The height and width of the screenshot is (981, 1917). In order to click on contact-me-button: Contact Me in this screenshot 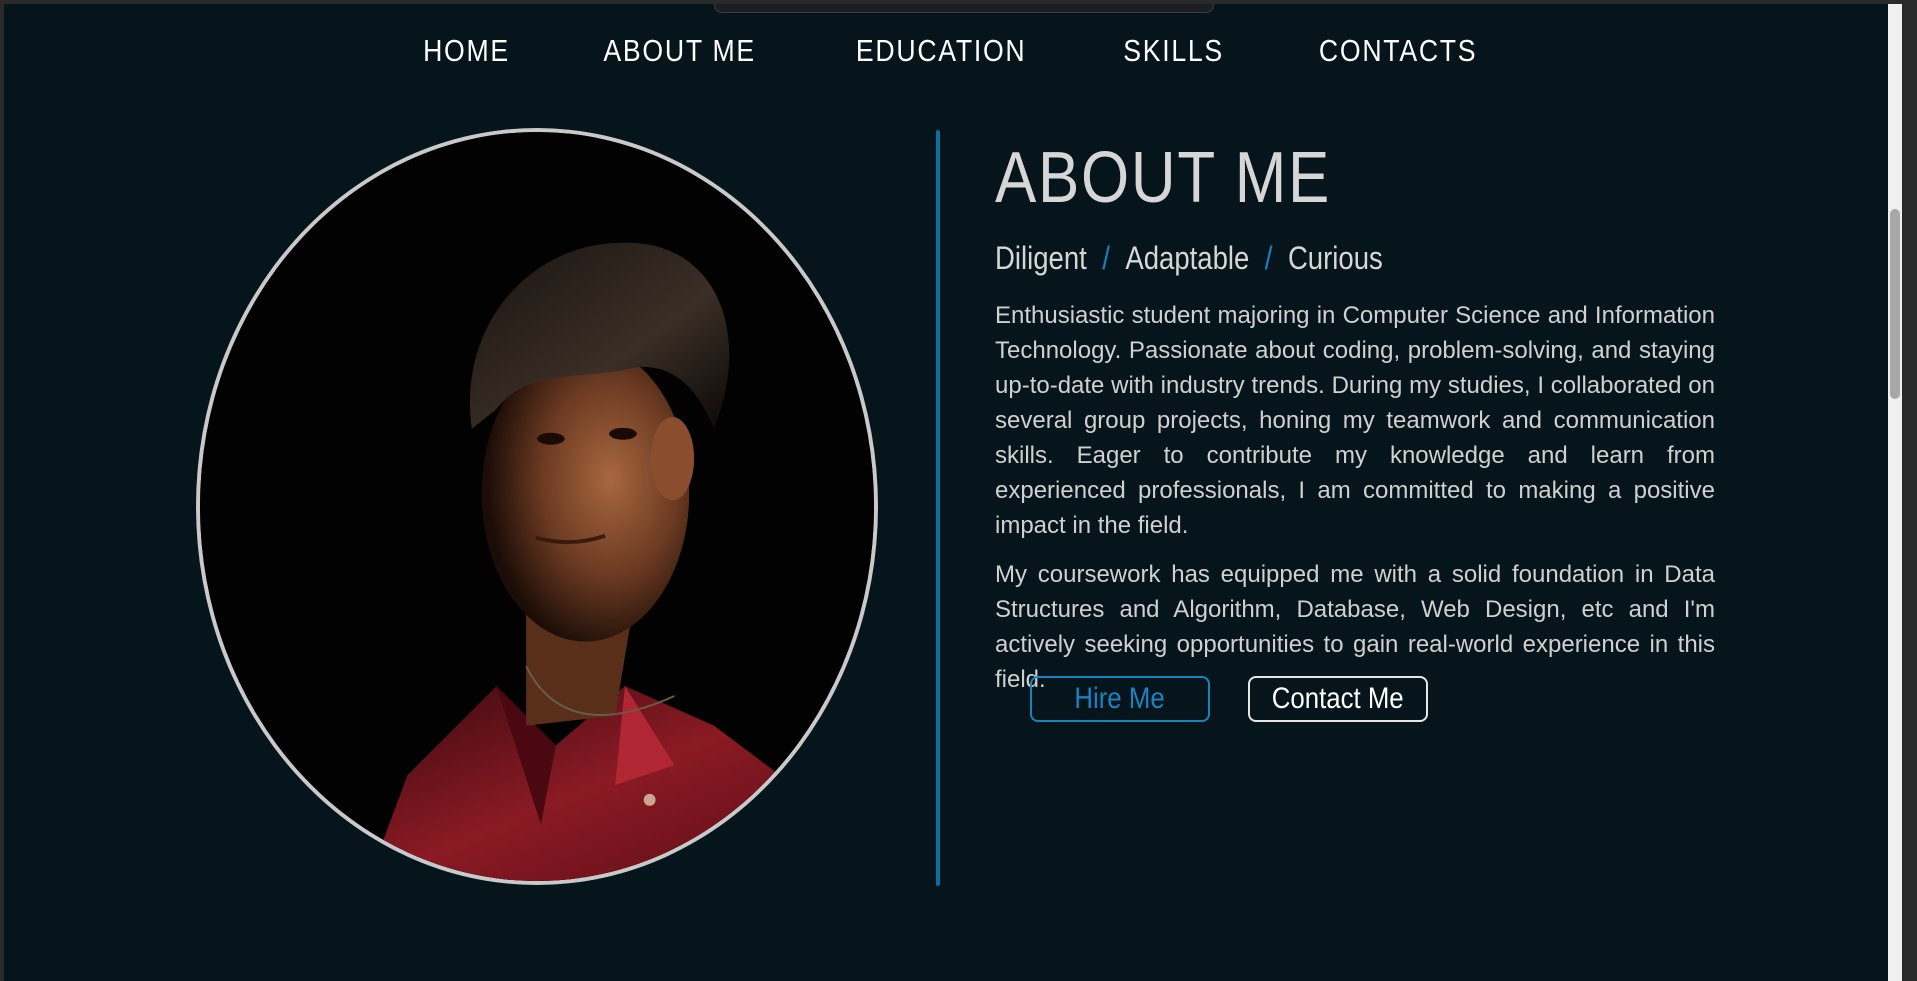, I will do `click(1338, 699)`.